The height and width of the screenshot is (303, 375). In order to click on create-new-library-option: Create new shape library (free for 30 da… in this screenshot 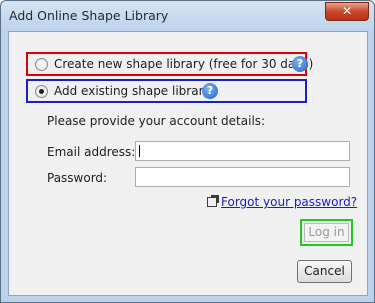, I will do `click(169, 64)`.